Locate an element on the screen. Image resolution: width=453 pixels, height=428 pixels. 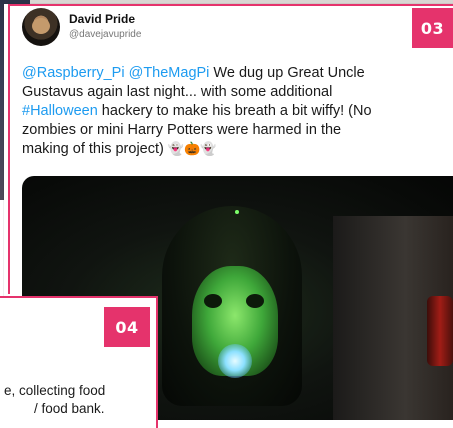
card-04-border-top is located at coordinates (79, 297).